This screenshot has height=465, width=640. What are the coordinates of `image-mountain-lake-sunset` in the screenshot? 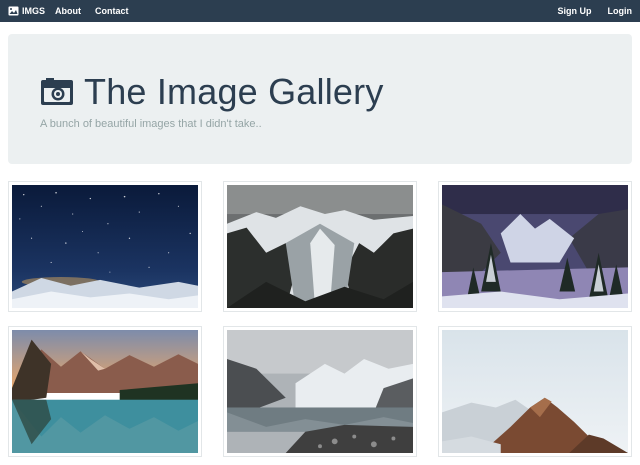 It's located at (105, 391).